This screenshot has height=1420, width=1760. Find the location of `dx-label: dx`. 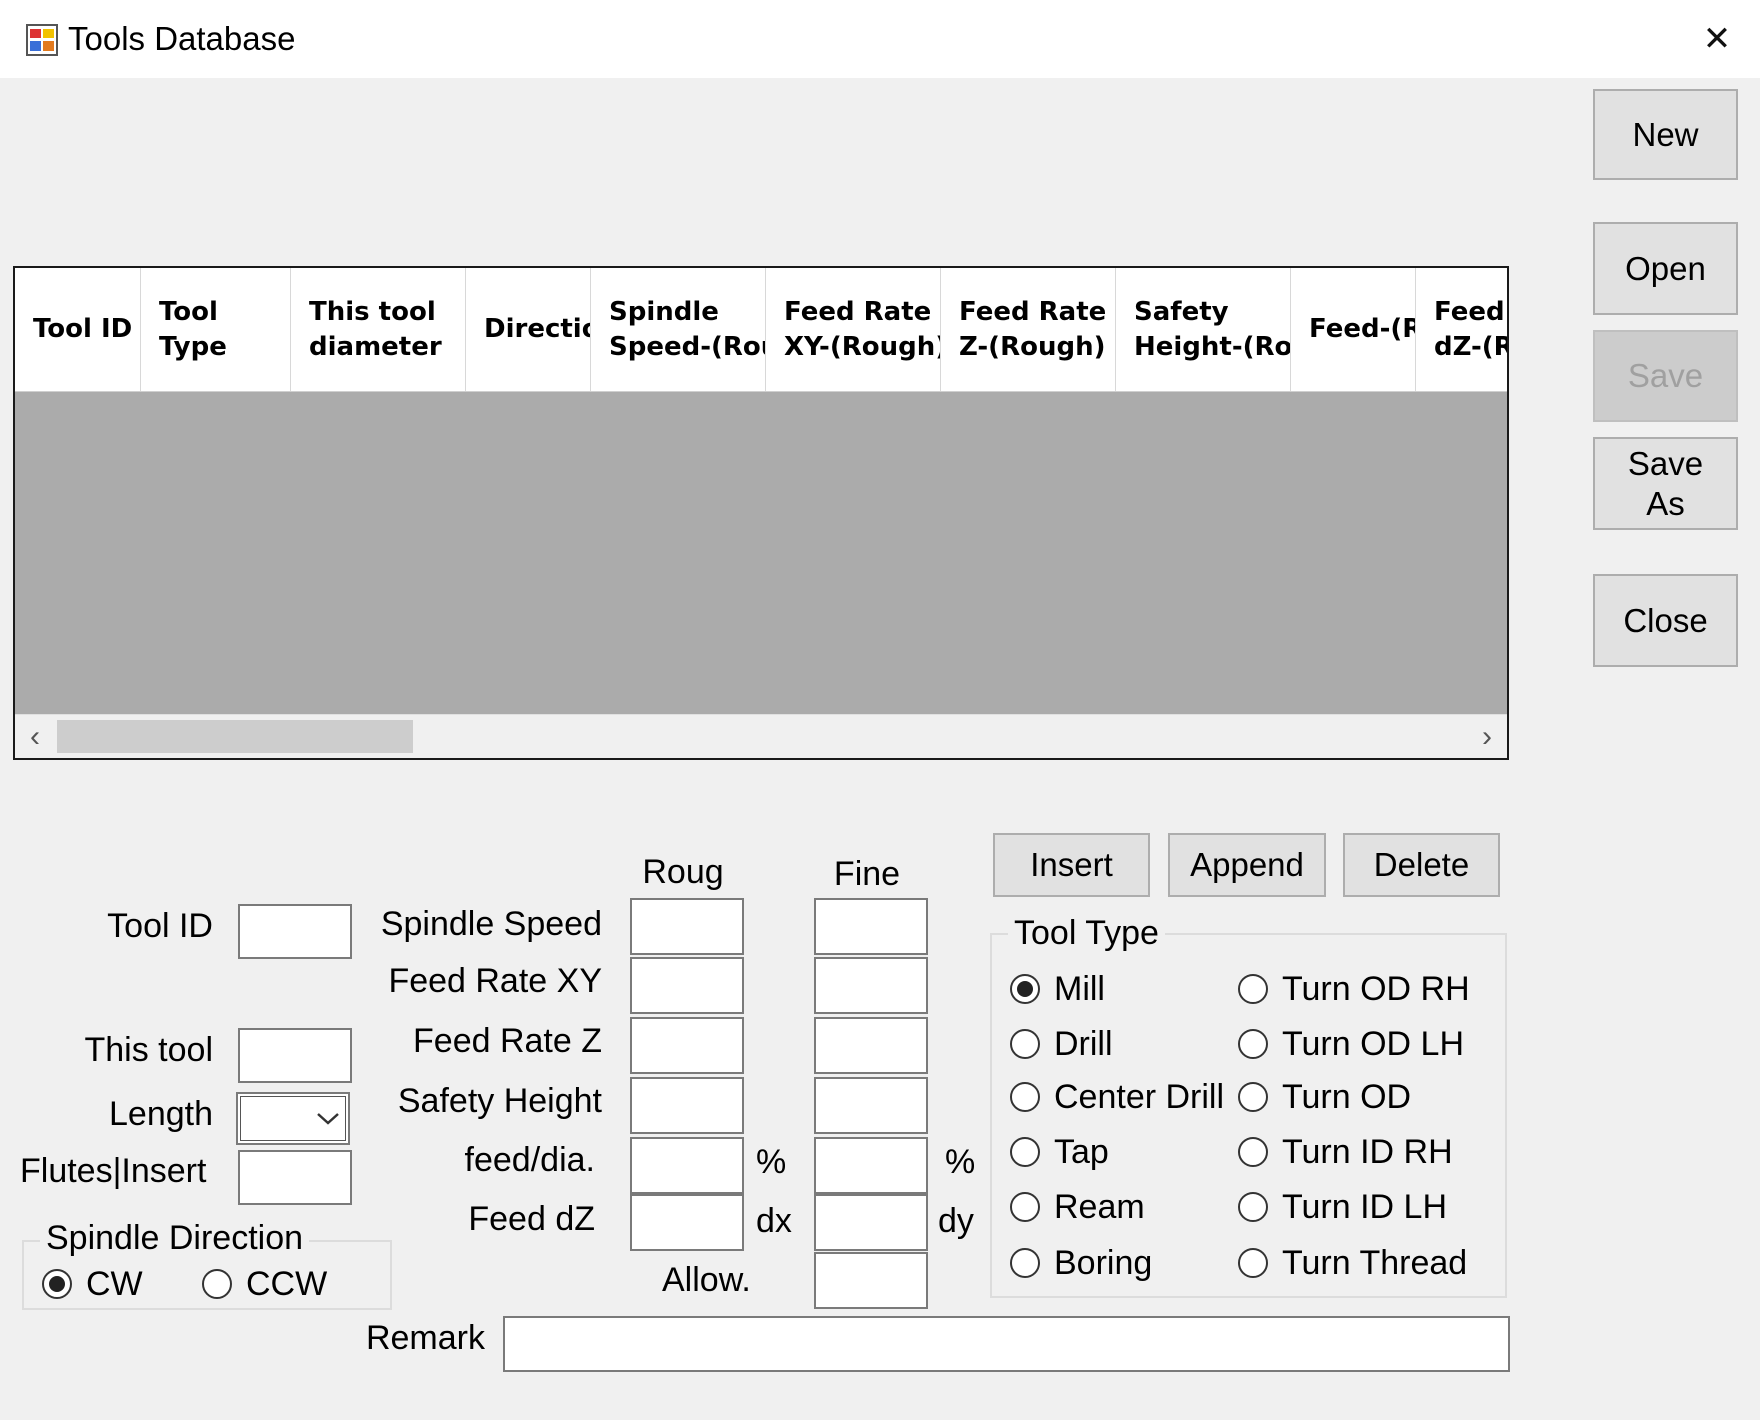

dx-label: dx is located at coordinates (774, 1221).